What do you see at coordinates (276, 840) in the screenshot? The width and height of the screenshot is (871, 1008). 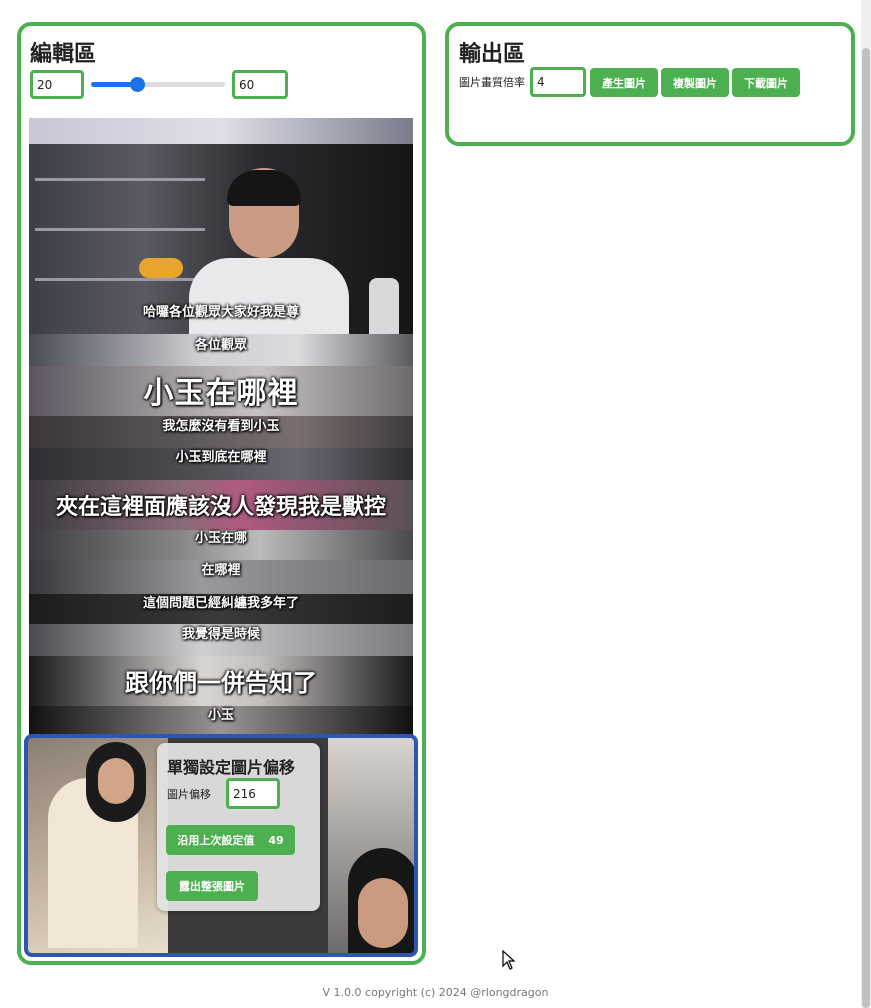 I see `reuse-count: 49` at bounding box center [276, 840].